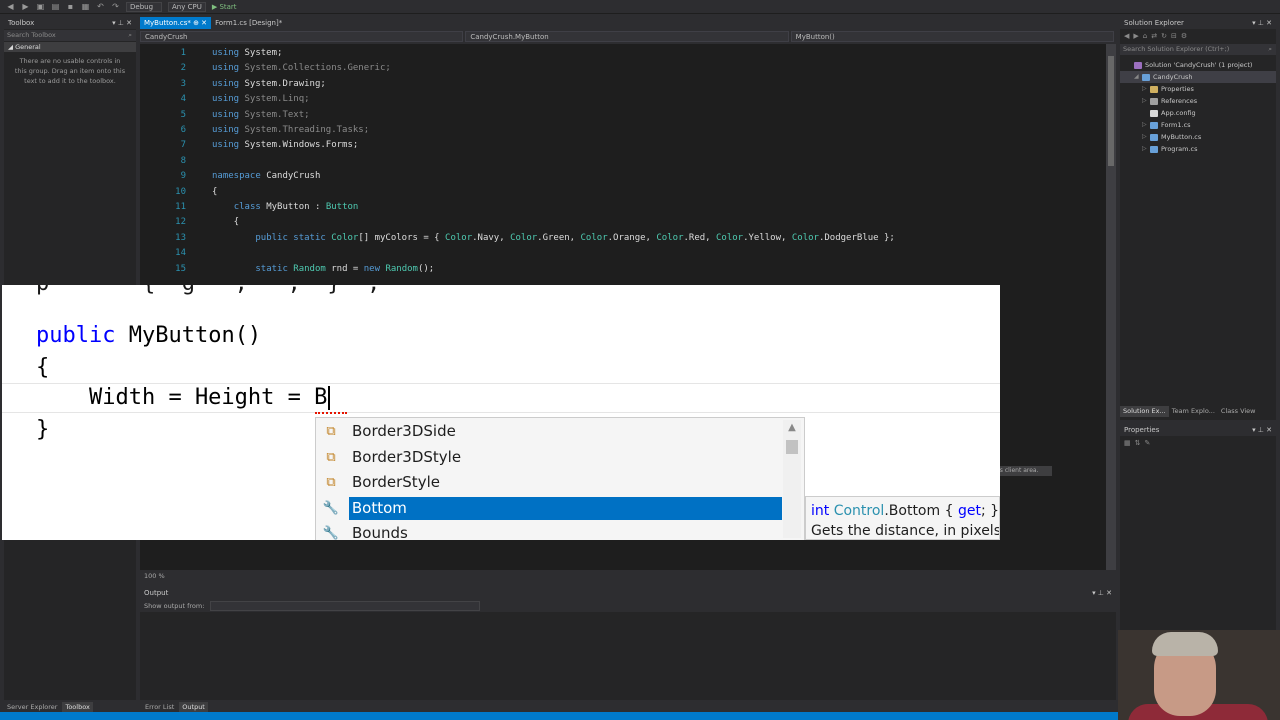 This screenshot has width=1280, height=720. I want to click on toolbox-title-bar: Toolbox ▾ ⊥ ✕, so click(70, 23).